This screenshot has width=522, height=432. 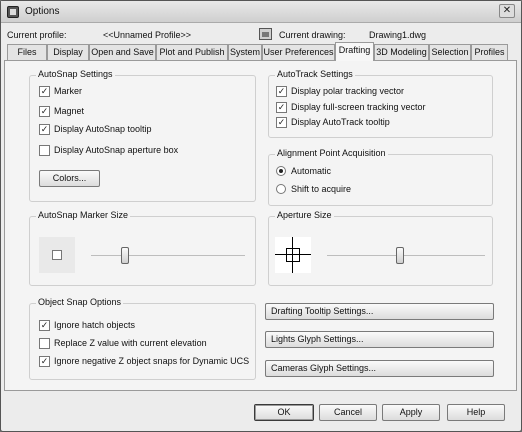 What do you see at coordinates (281, 189) in the screenshot?
I see `shift-to-acquire-radio-button` at bounding box center [281, 189].